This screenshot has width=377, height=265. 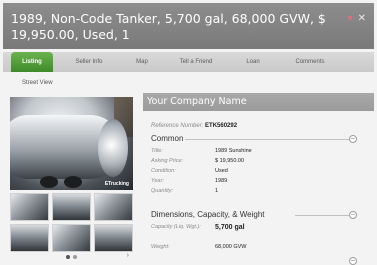 I want to click on gallery-pager: ›, so click(x=71, y=257).